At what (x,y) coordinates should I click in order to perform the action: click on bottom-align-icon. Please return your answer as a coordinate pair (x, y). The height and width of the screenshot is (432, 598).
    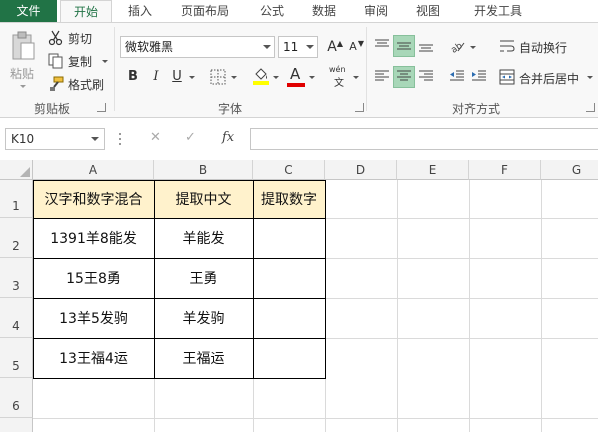
    Looking at the image, I should click on (426, 48).